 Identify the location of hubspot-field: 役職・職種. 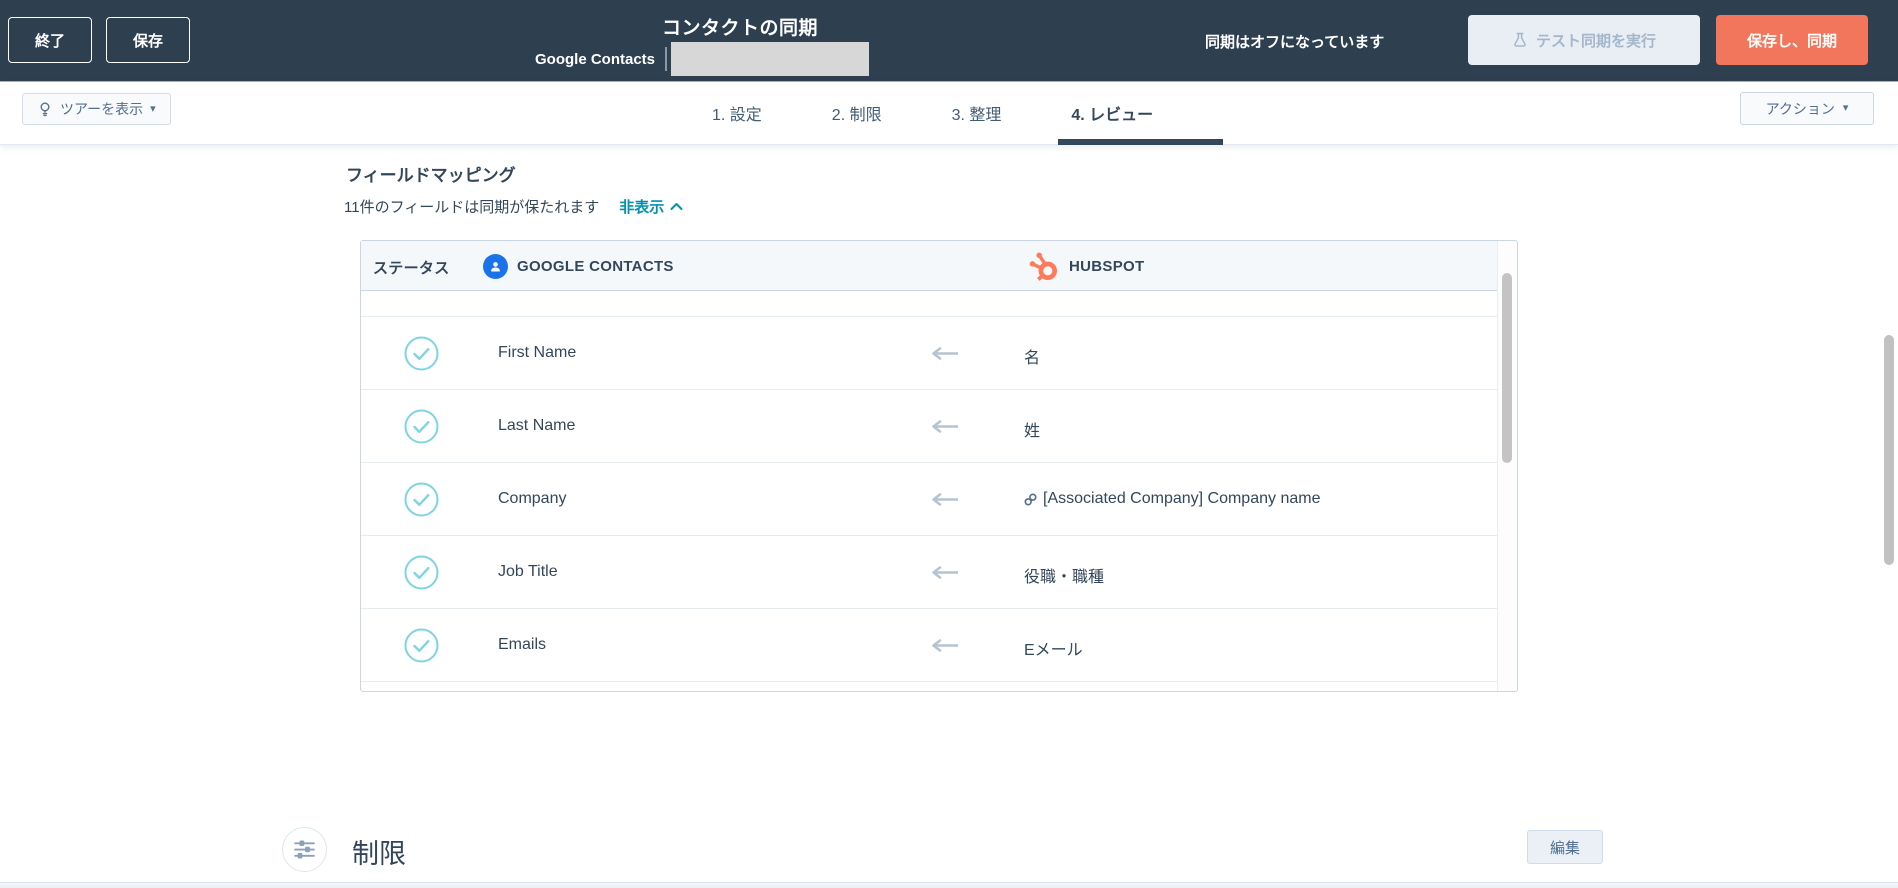
(1064, 577).